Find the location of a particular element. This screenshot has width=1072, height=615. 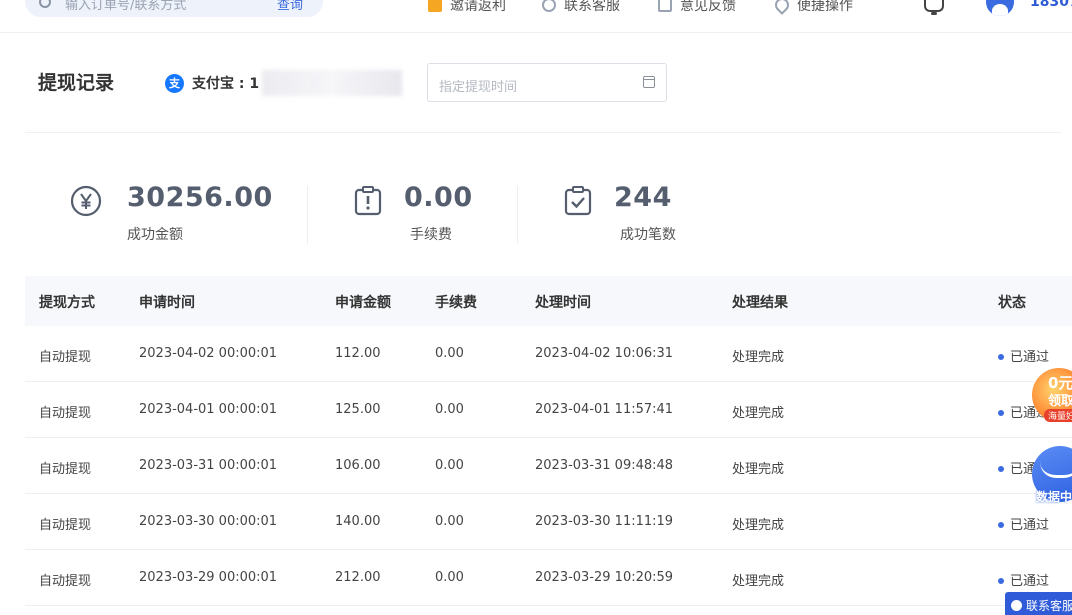

headset-icon is located at coordinates (549, 6).